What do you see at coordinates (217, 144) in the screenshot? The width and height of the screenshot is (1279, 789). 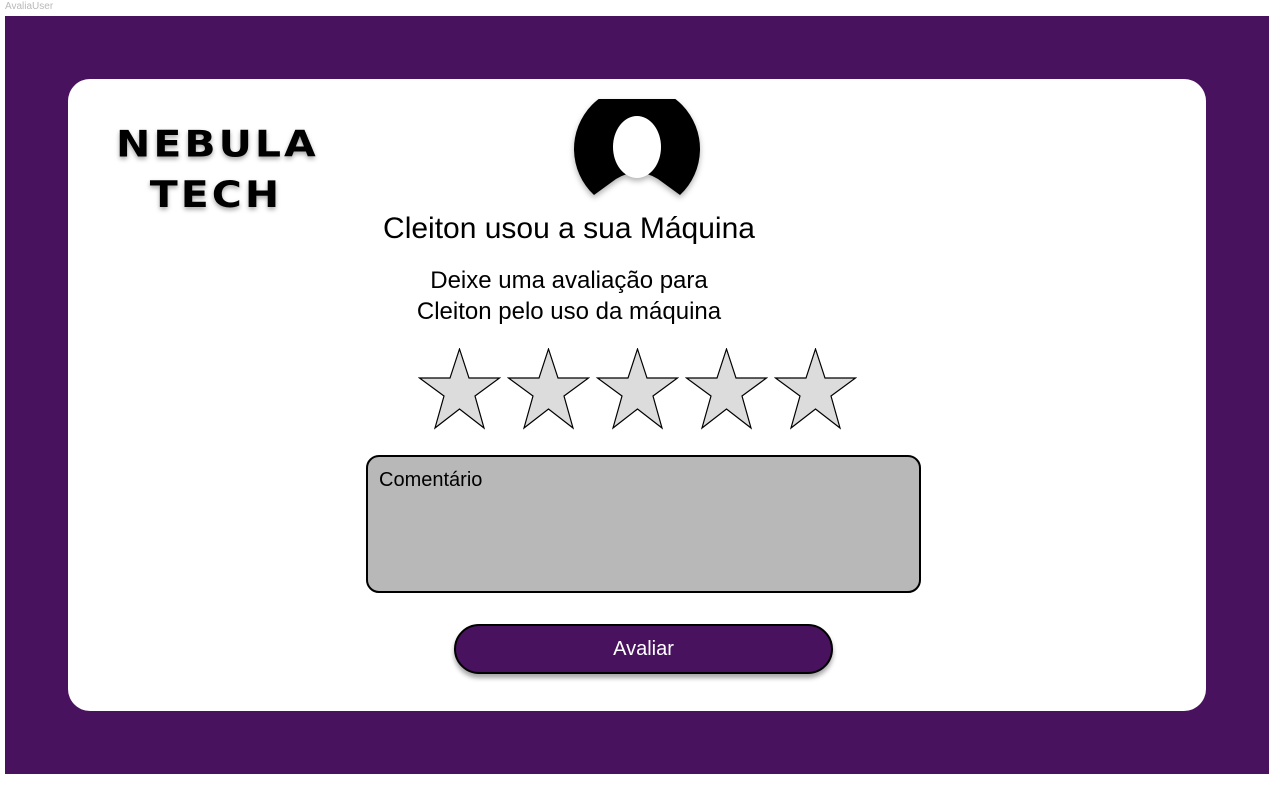 I see `logo-line-1: NEBULA` at bounding box center [217, 144].